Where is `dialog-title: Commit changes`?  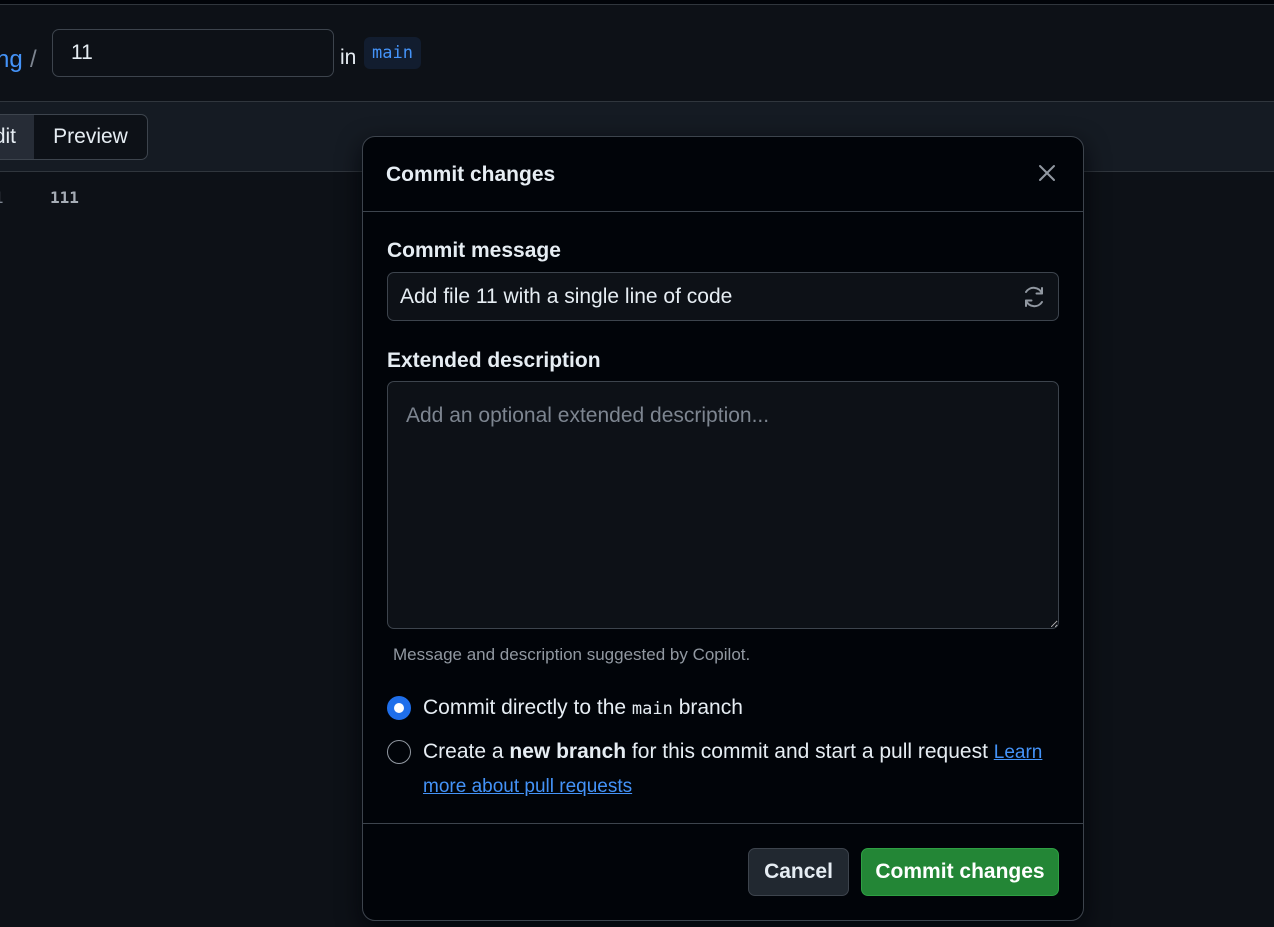
dialog-title: Commit changes is located at coordinates (471, 174).